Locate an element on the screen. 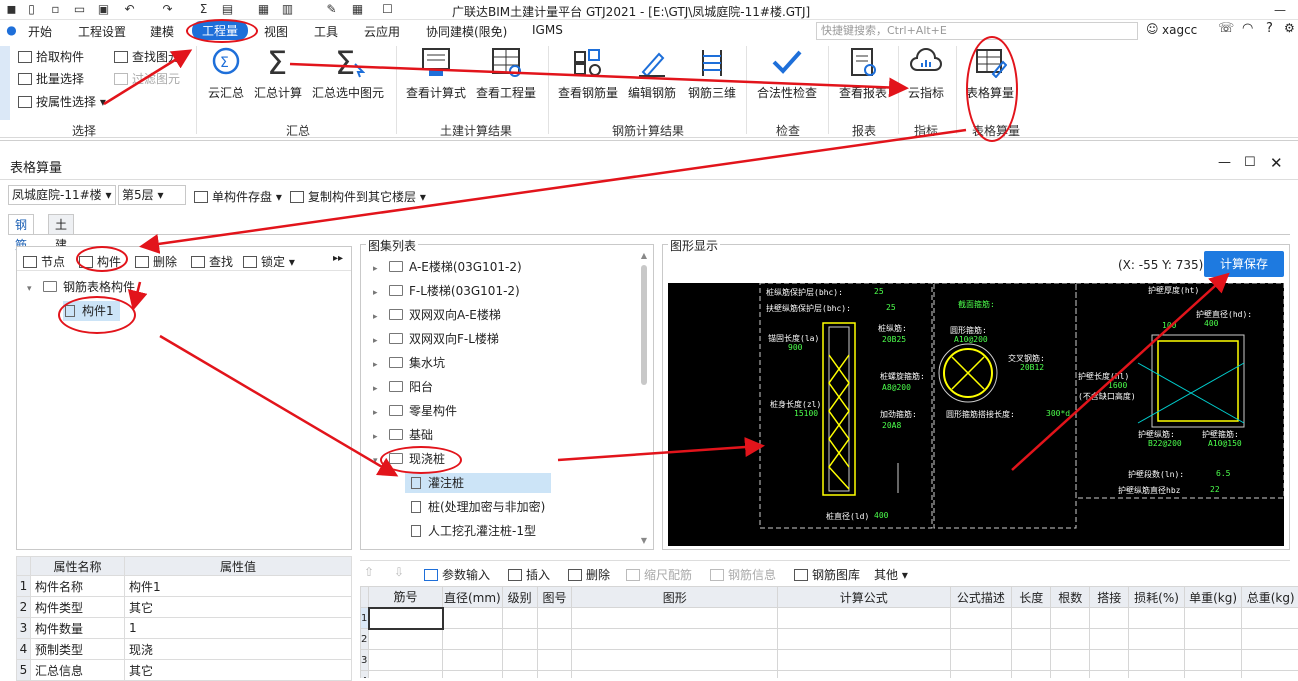 Image resolution: width=1298 pixels, height=681 pixels. insert-button: 插入 is located at coordinates (529, 574).